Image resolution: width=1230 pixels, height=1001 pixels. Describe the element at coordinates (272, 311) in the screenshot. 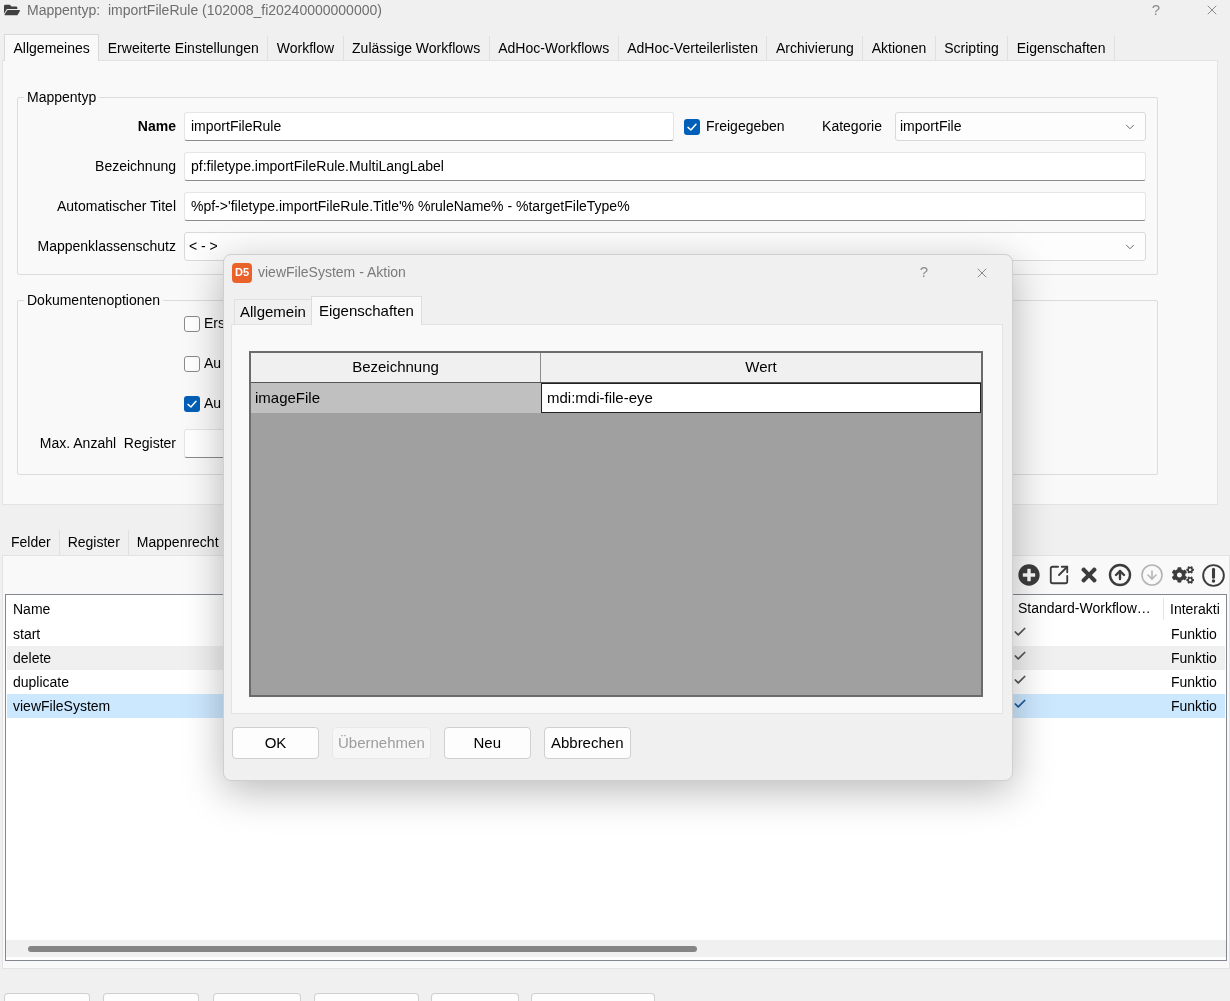

I see `tab: Allgemein` at that location.